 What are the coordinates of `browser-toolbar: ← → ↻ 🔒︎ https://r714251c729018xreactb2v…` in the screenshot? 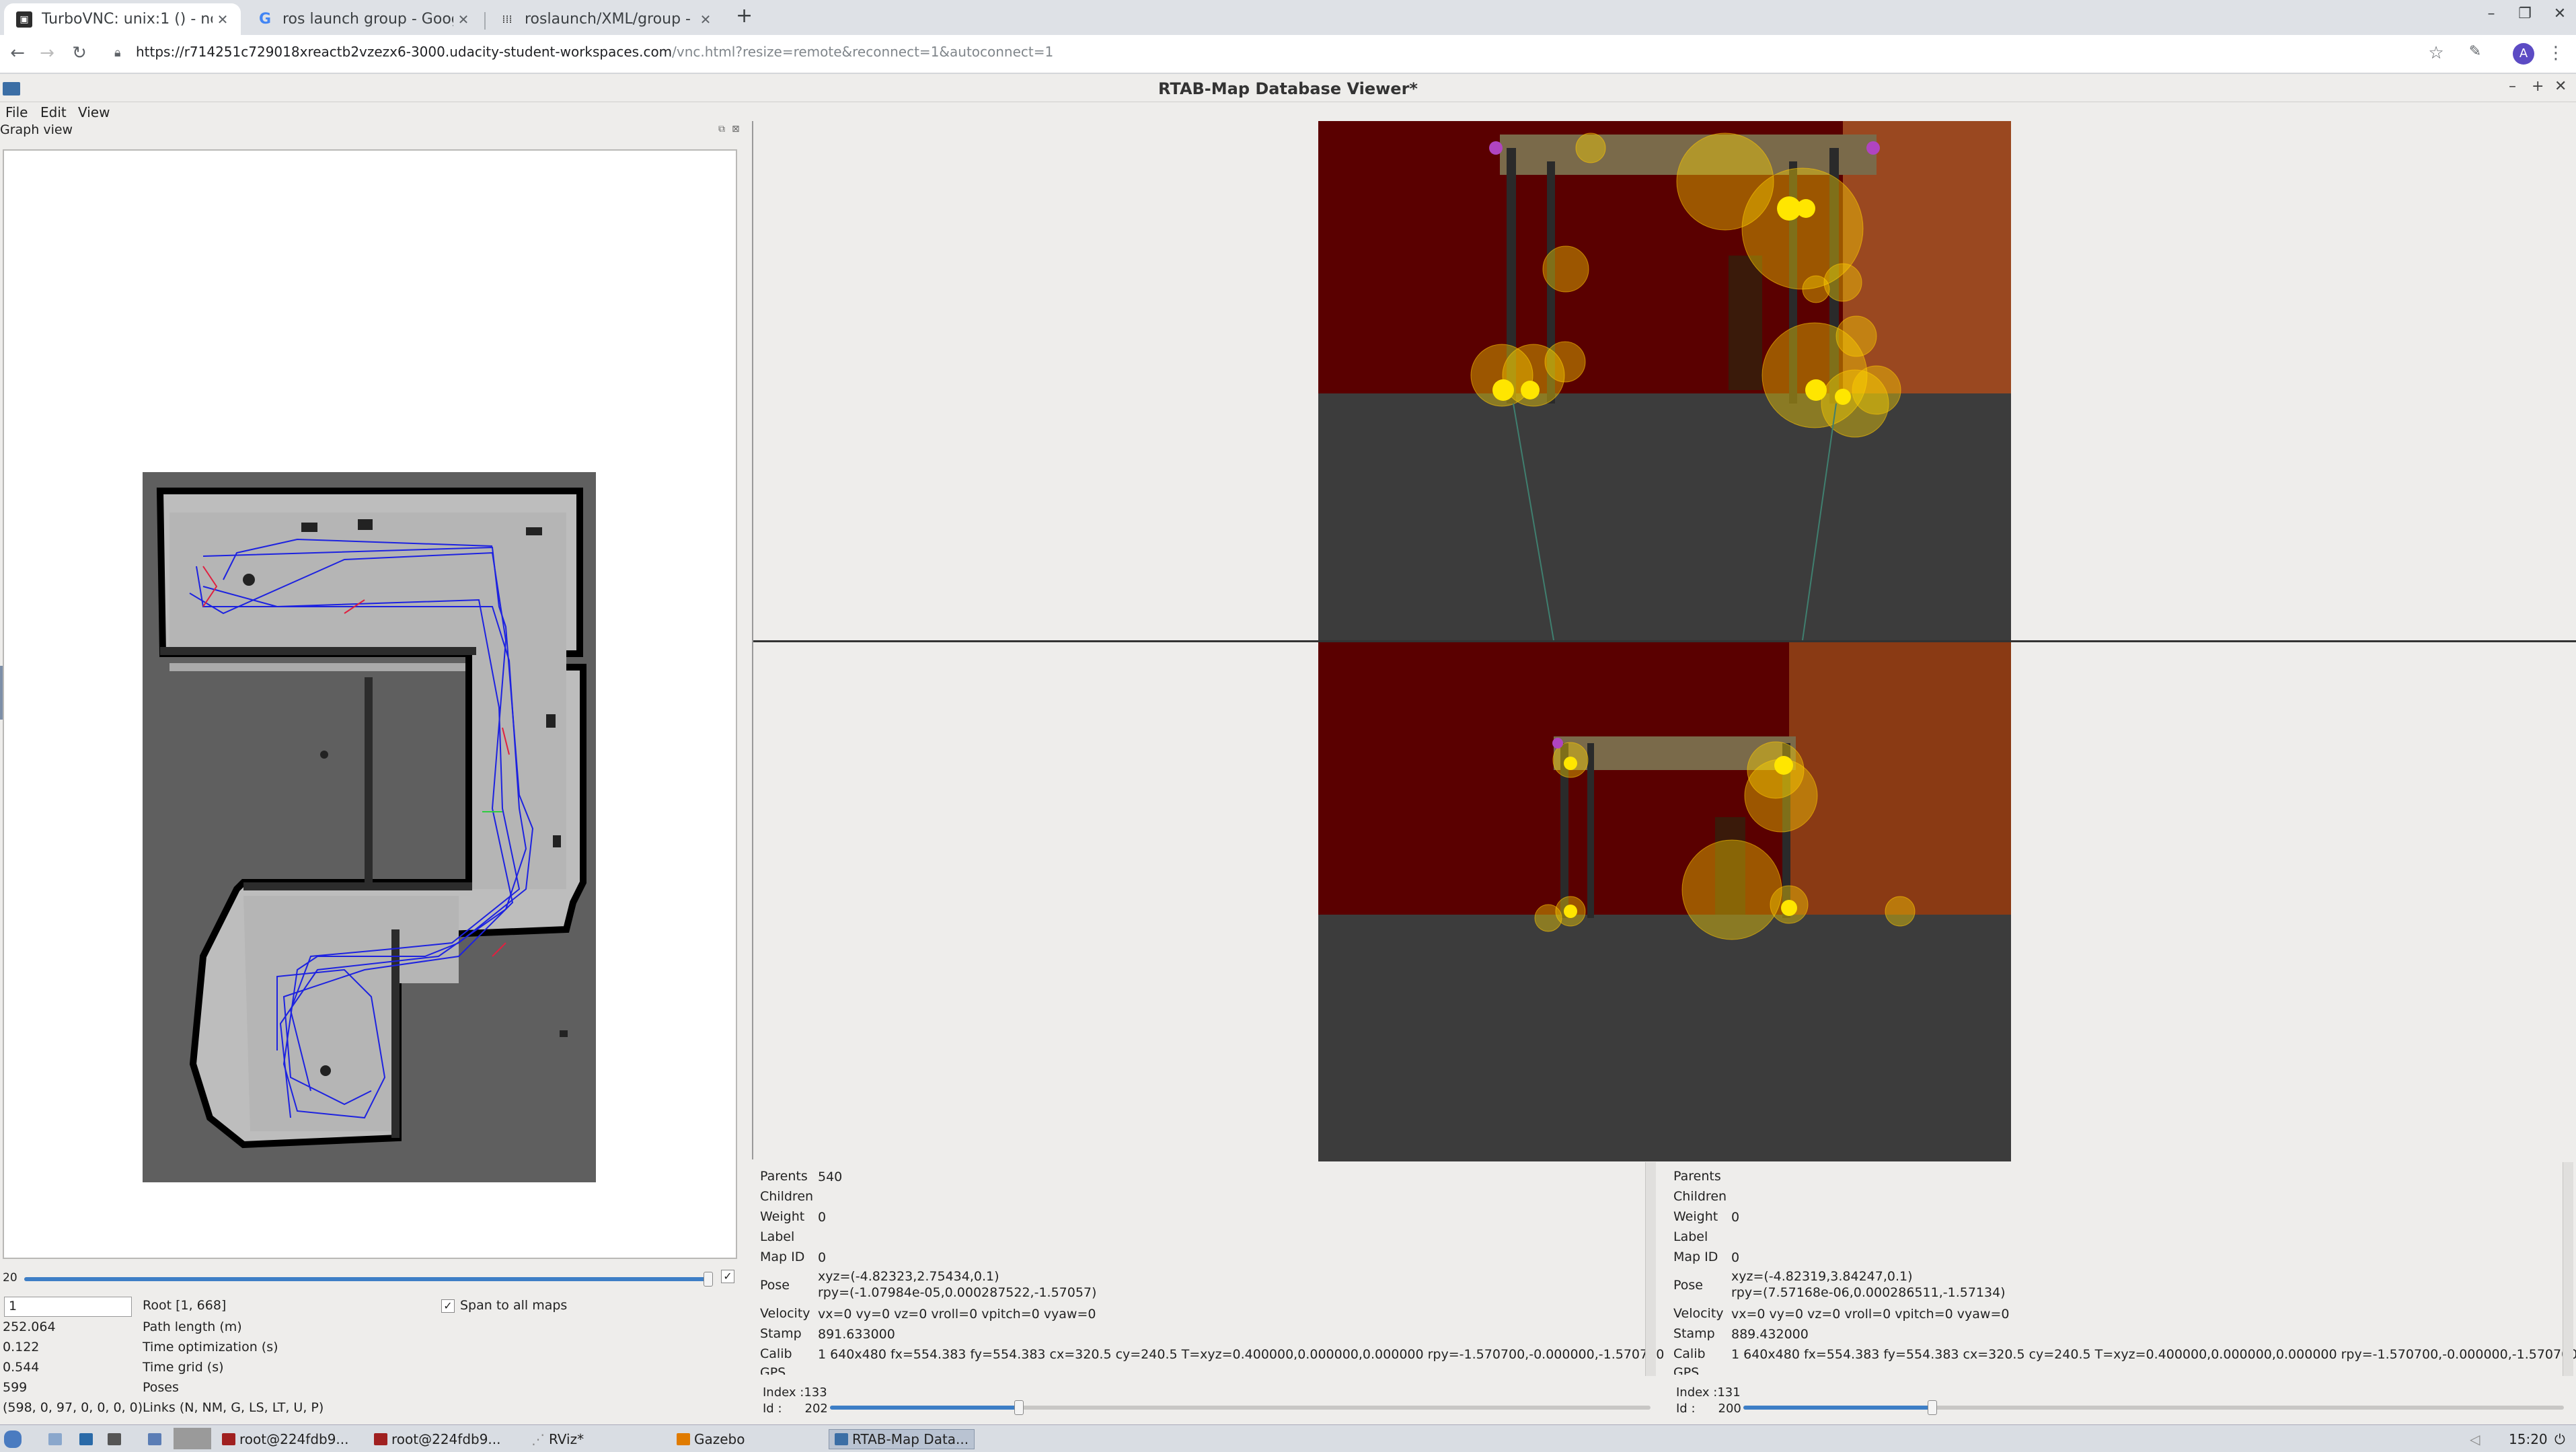 It's located at (1288, 55).